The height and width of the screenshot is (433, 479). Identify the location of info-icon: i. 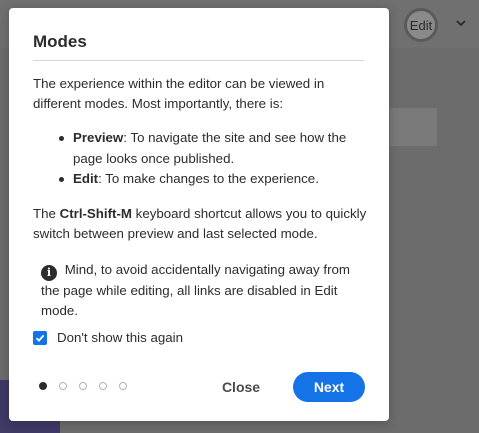
(49, 272).